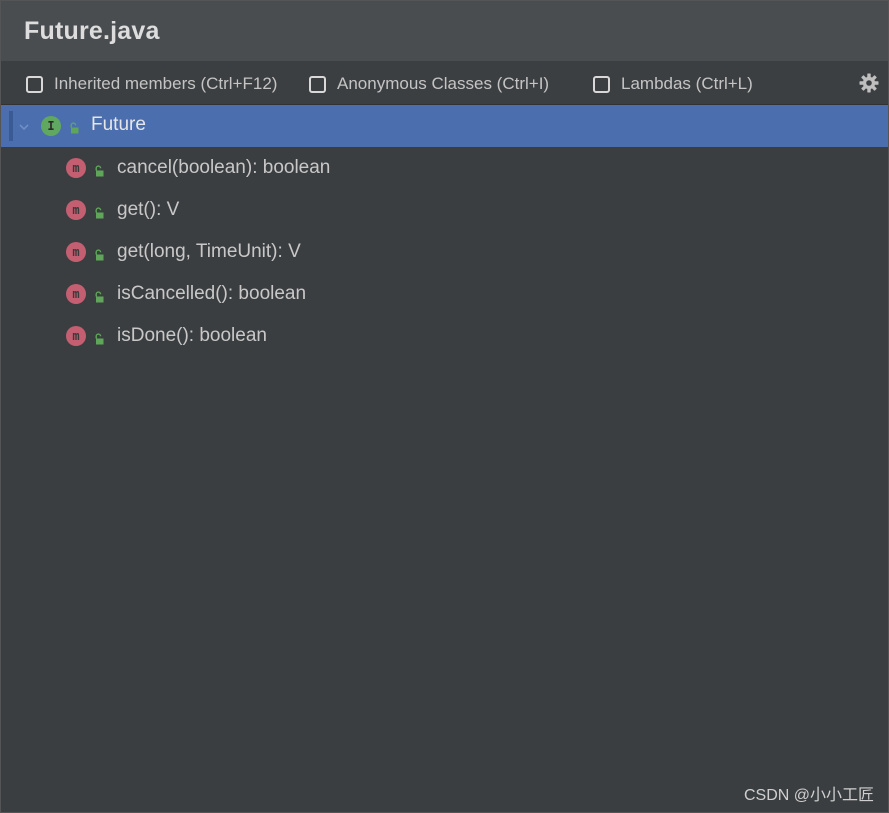 The image size is (889, 813). What do you see at coordinates (444, 168) in the screenshot?
I see `tree-node-method: m cancel(boolean): boolean` at bounding box center [444, 168].